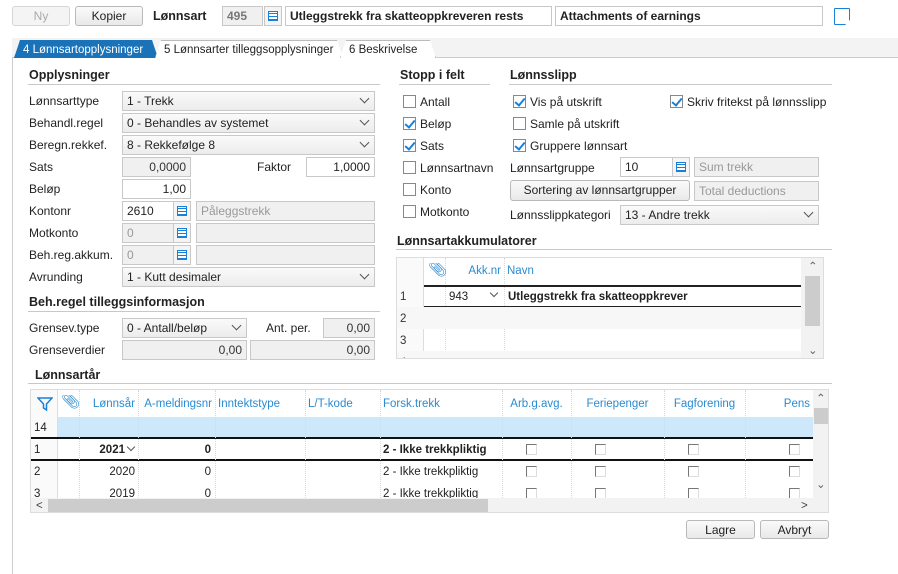 The height and width of the screenshot is (574, 898). What do you see at coordinates (441, 404) in the screenshot?
I see `column-header: Forsk.trekk` at bounding box center [441, 404].